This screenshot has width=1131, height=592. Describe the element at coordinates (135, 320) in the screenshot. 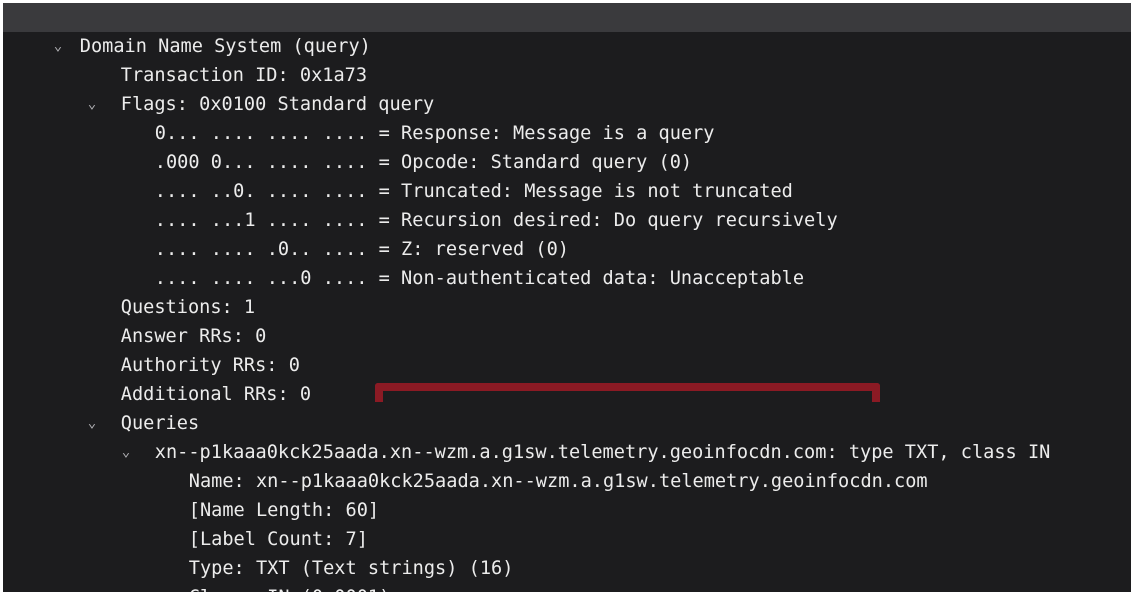

I see `tree-row-answer-rrs: Answer RRs: 0` at that location.